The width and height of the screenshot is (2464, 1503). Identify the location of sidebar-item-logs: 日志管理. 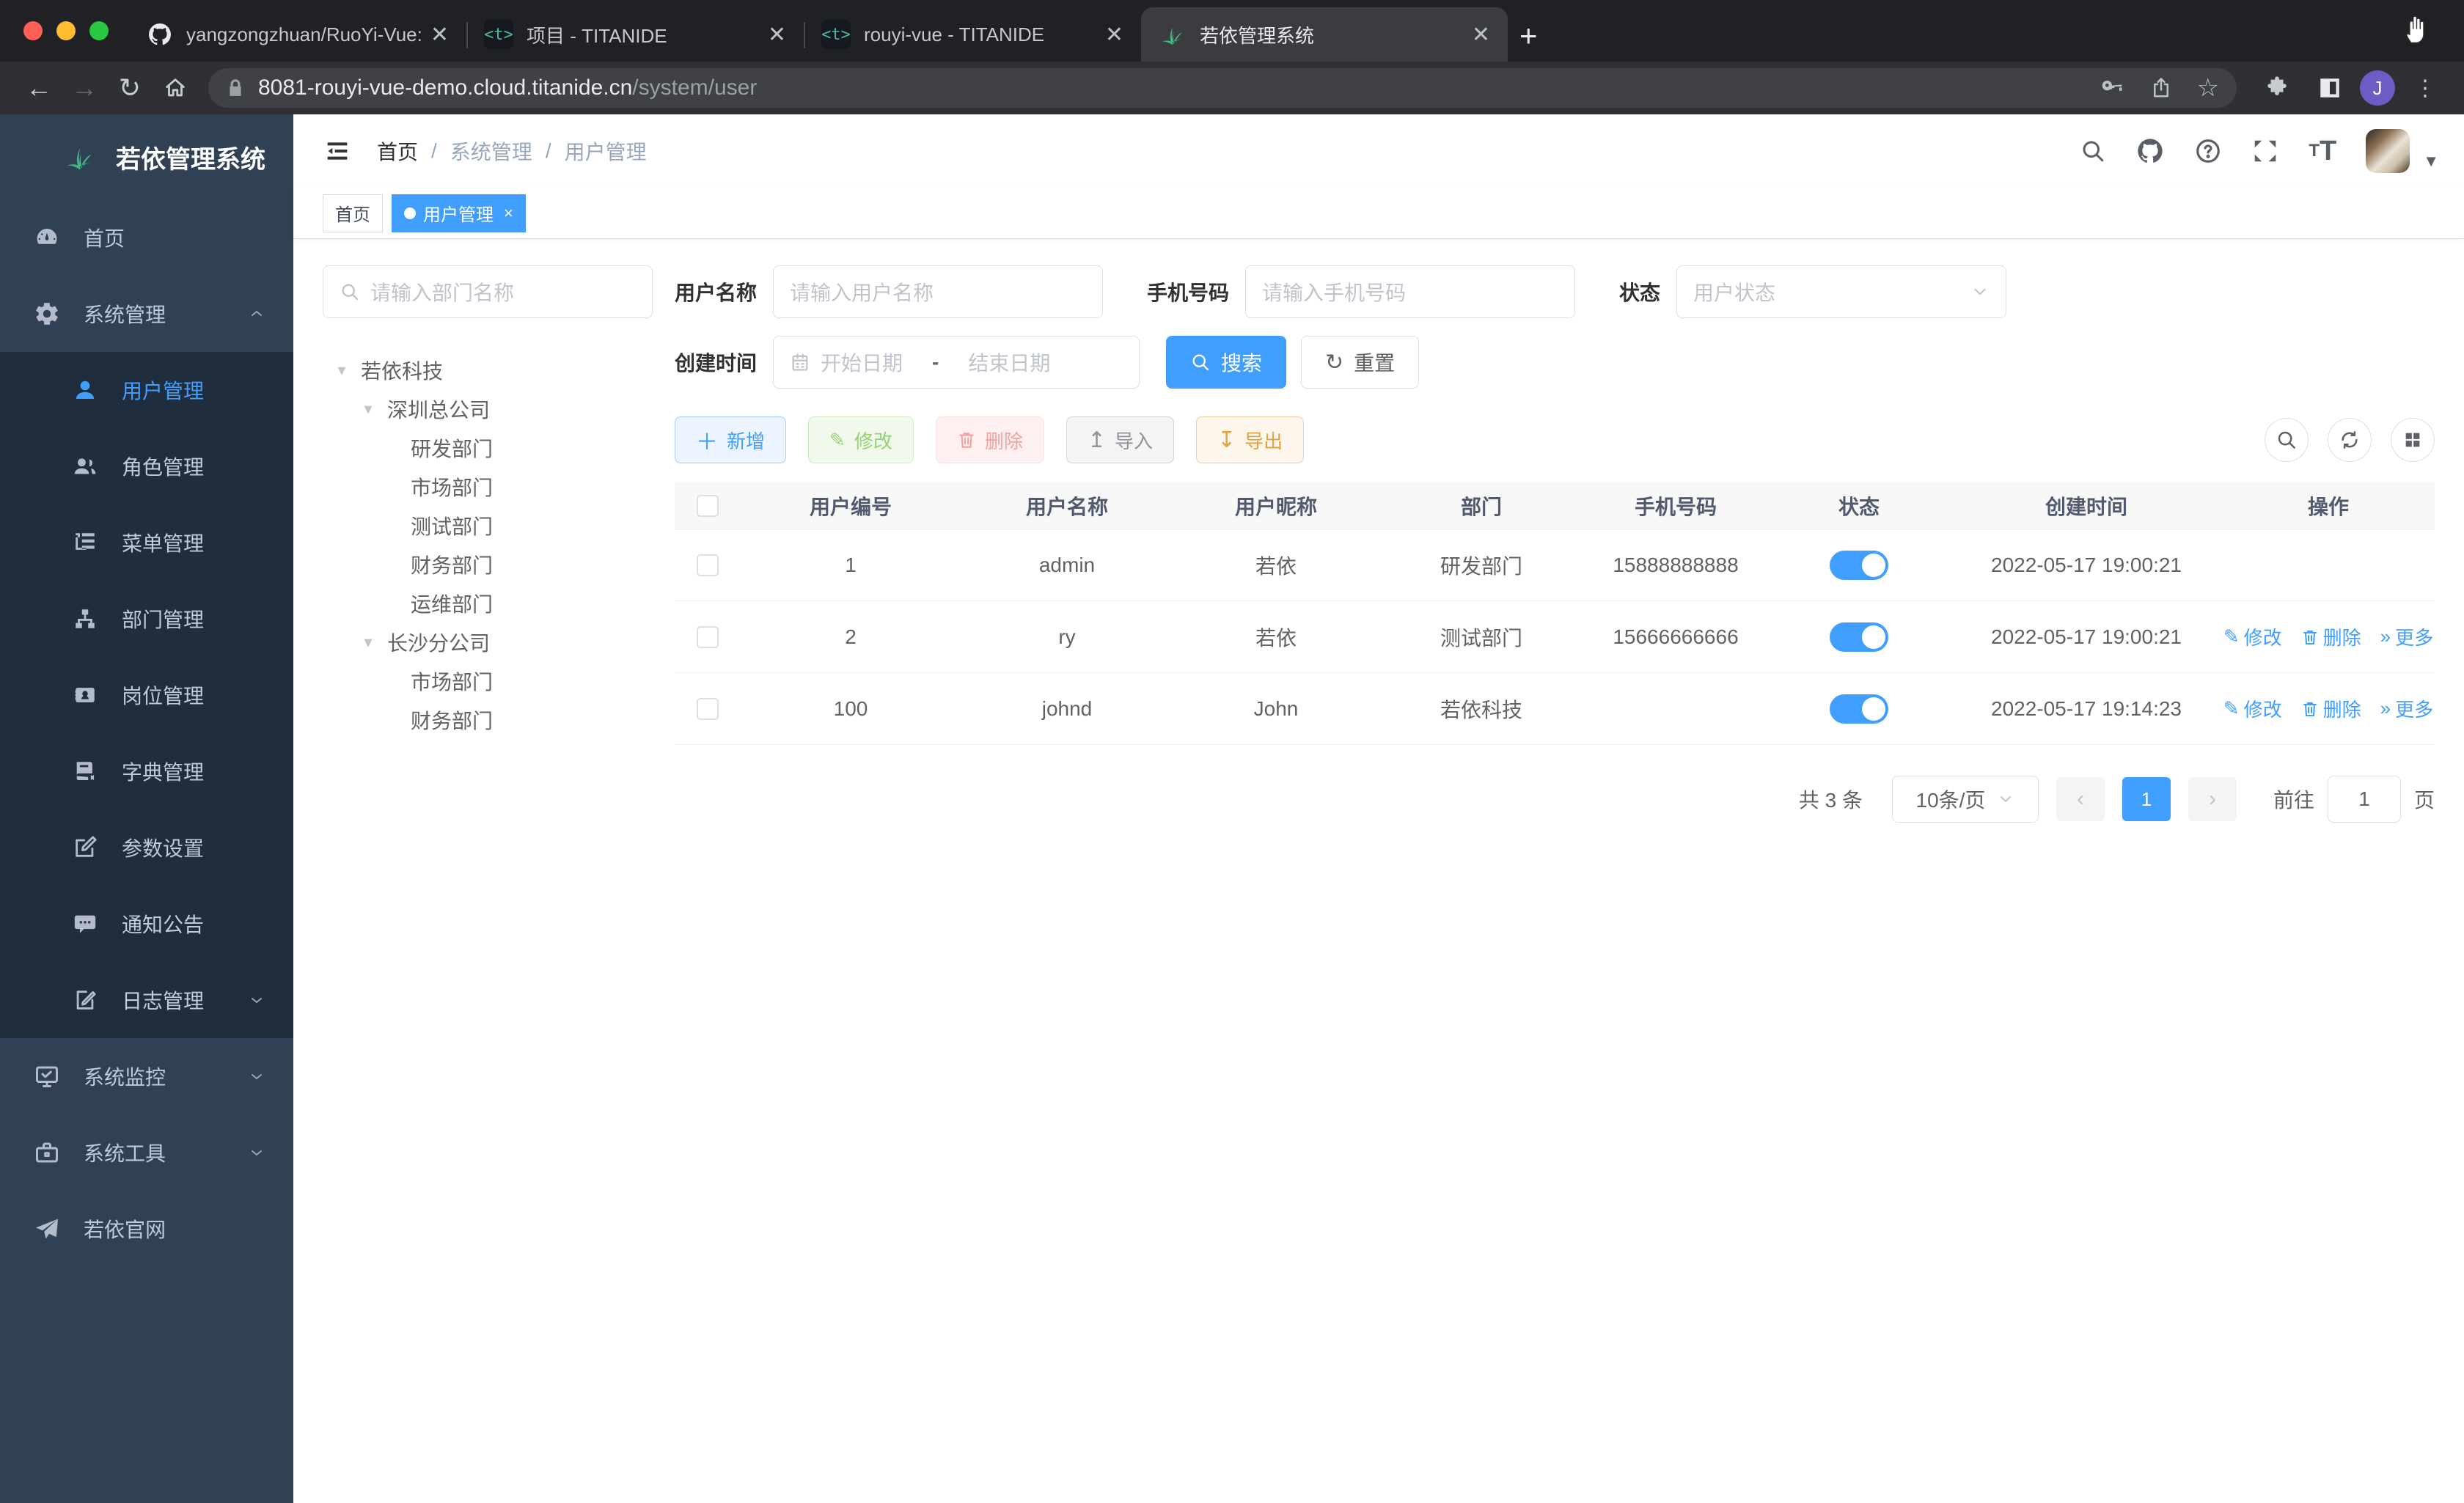
(146, 1000).